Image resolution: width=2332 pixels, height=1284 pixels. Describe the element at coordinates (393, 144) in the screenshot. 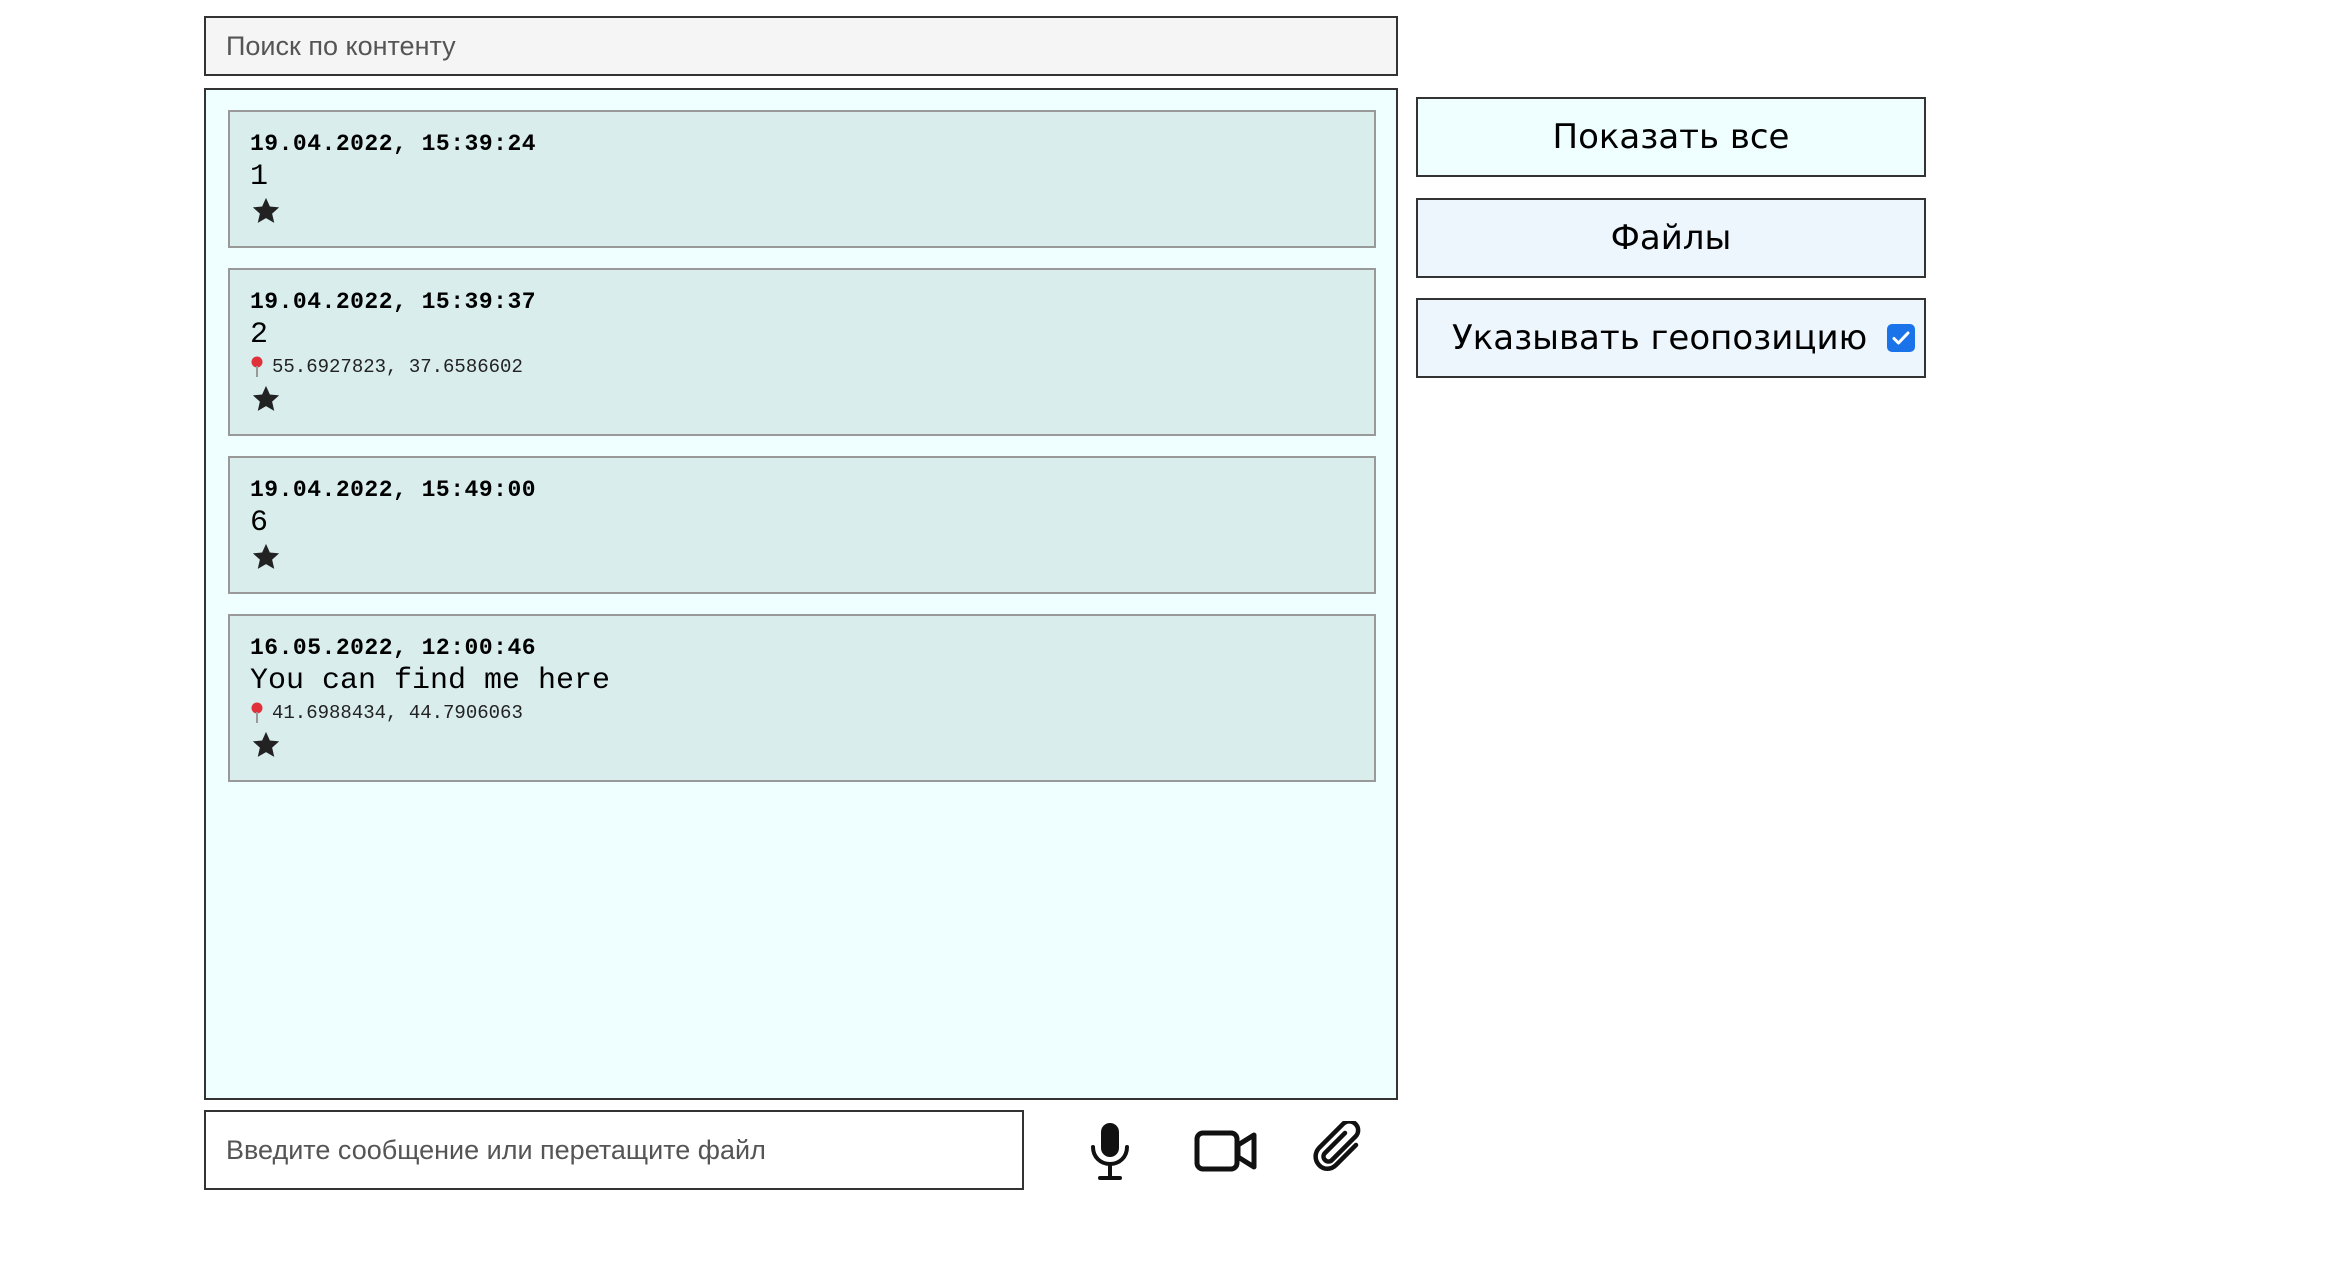

I see `message-date: 19.04.2022, 15:39:24` at that location.